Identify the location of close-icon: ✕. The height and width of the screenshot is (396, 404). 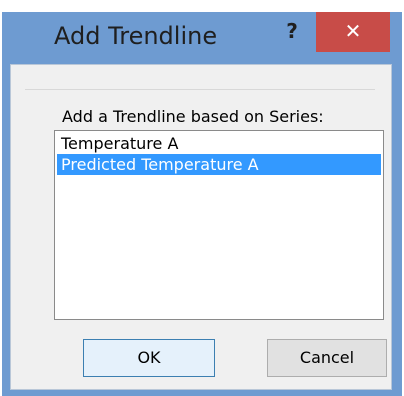
(353, 32).